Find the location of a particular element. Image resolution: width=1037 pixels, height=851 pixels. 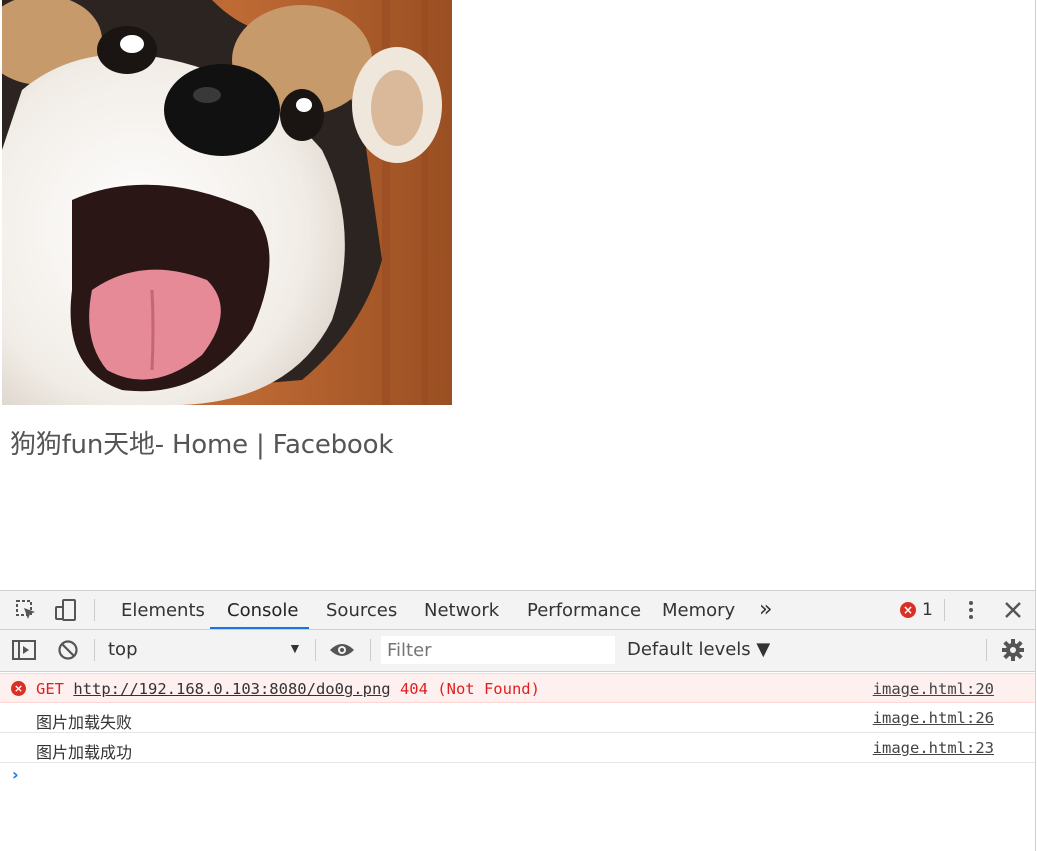

request-method: GET is located at coordinates (50, 689).